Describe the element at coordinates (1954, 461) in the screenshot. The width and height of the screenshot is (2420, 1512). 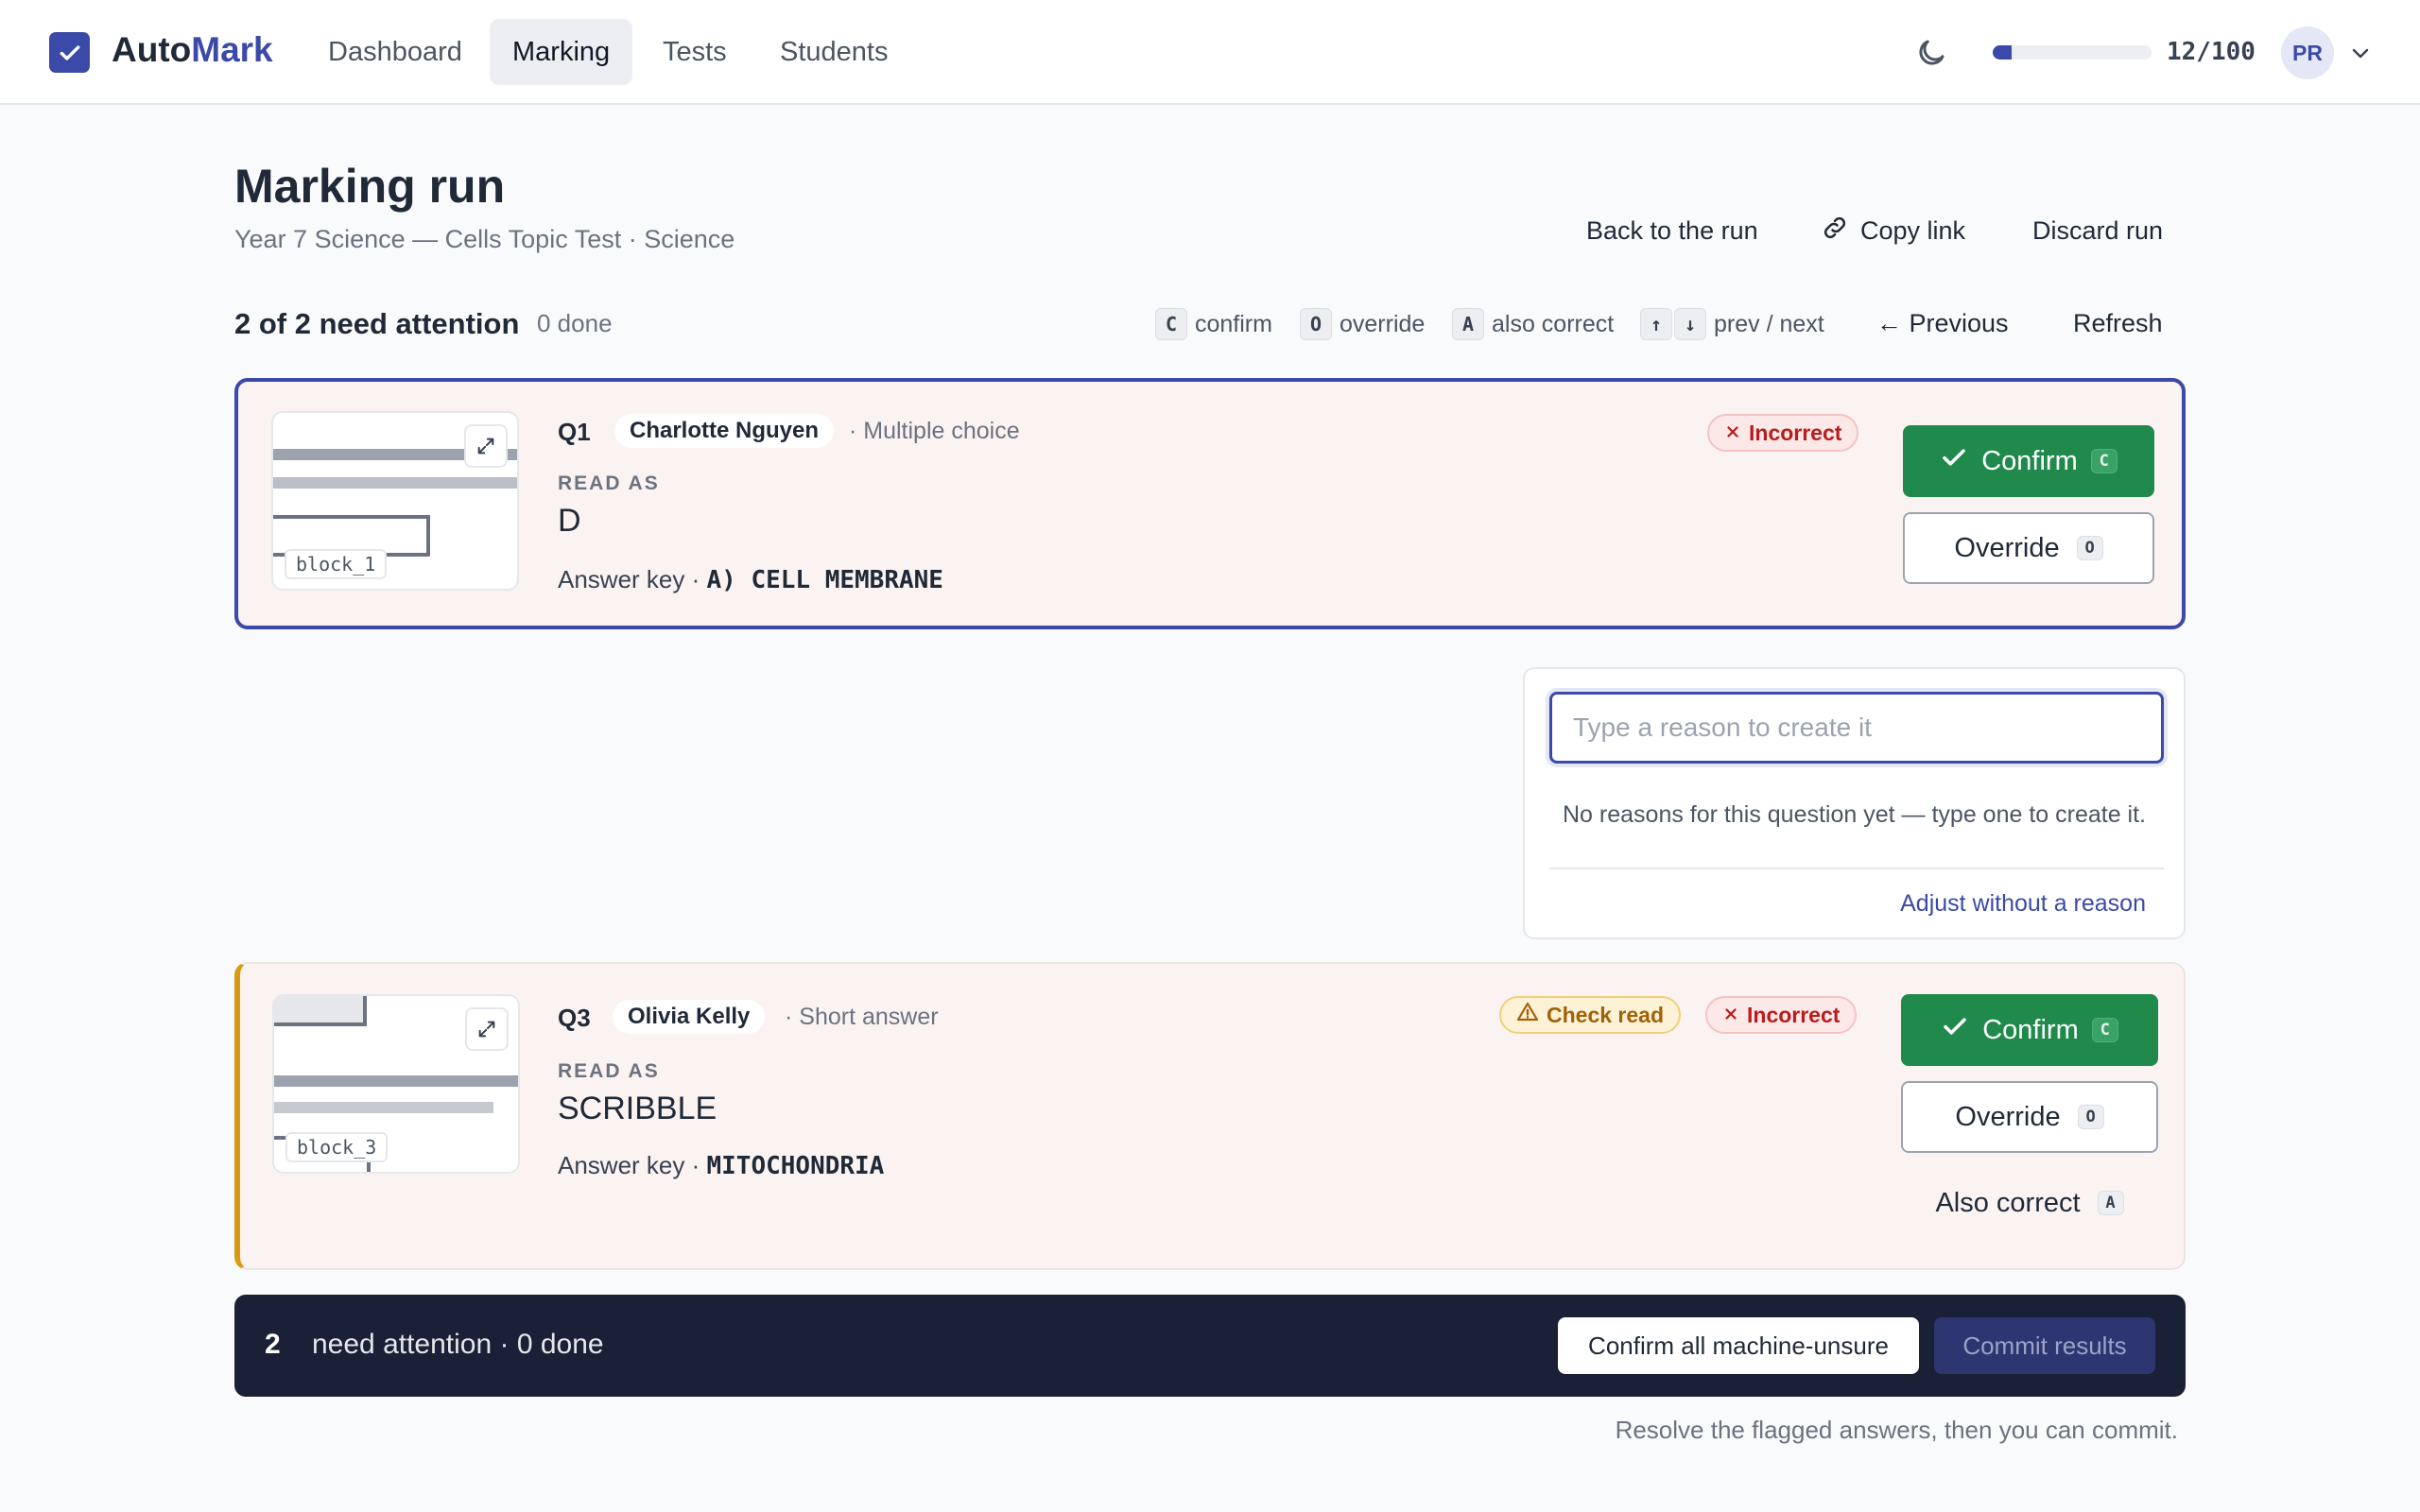
I see `check-icon` at that location.